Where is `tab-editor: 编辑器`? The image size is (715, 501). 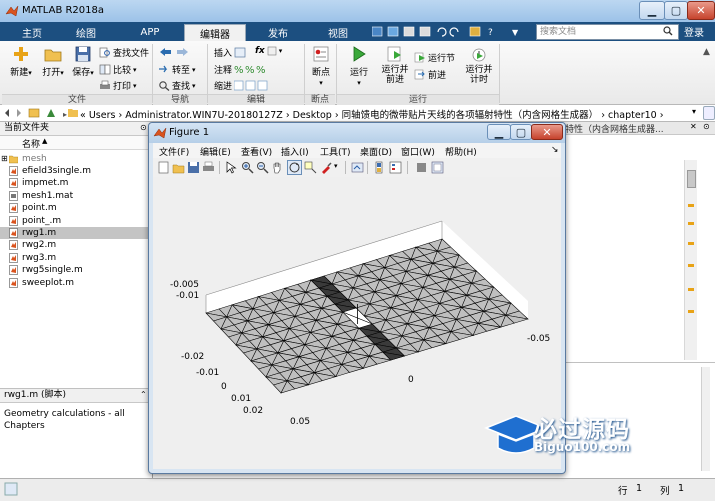
tab-editor: 编辑器 is located at coordinates (215, 33).